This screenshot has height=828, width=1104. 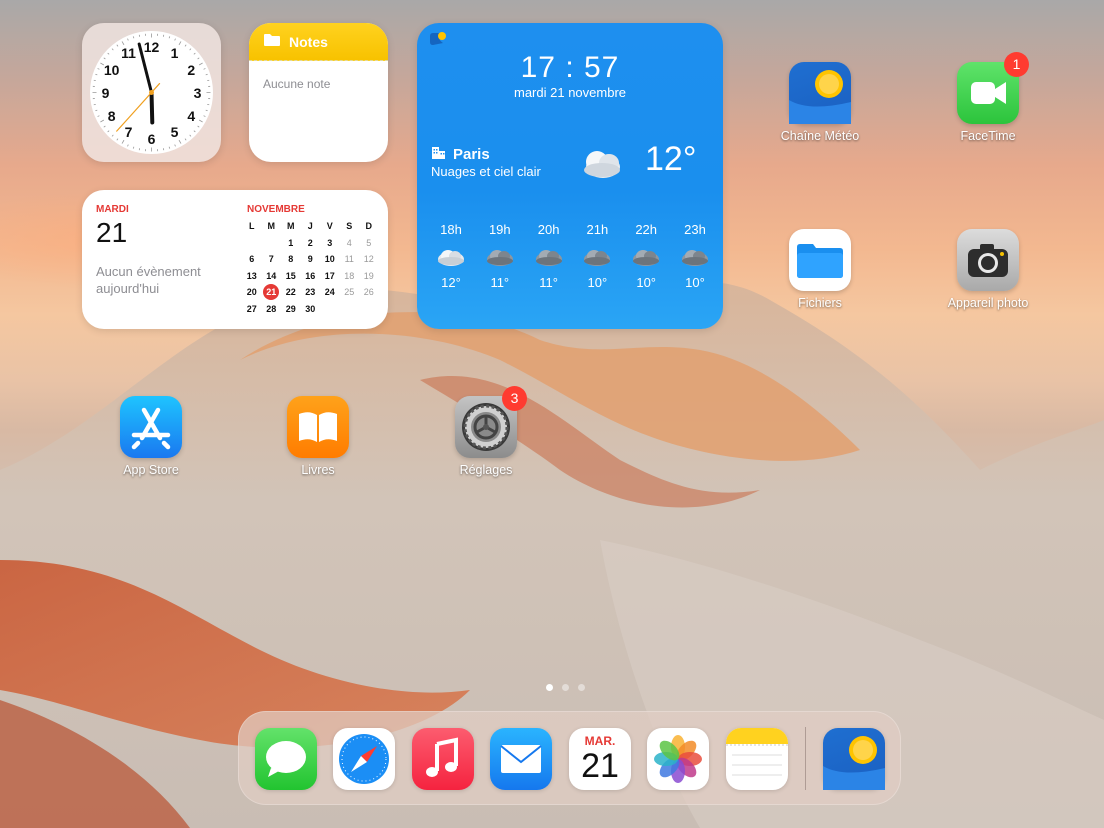 I want to click on app-label: Réglages, so click(x=486, y=470).